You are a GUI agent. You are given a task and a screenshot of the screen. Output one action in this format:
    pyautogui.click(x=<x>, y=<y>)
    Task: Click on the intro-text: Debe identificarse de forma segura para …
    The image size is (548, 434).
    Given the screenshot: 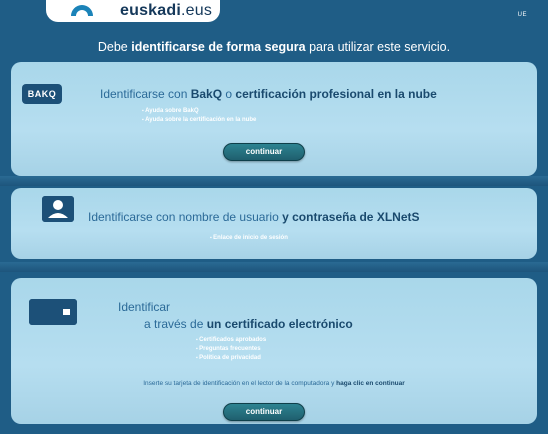 What is the action you would take?
    pyautogui.click(x=274, y=47)
    